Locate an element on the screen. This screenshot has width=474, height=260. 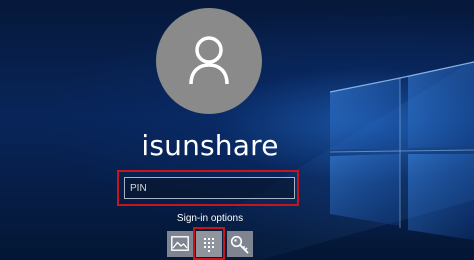
password-option is located at coordinates (240, 244).